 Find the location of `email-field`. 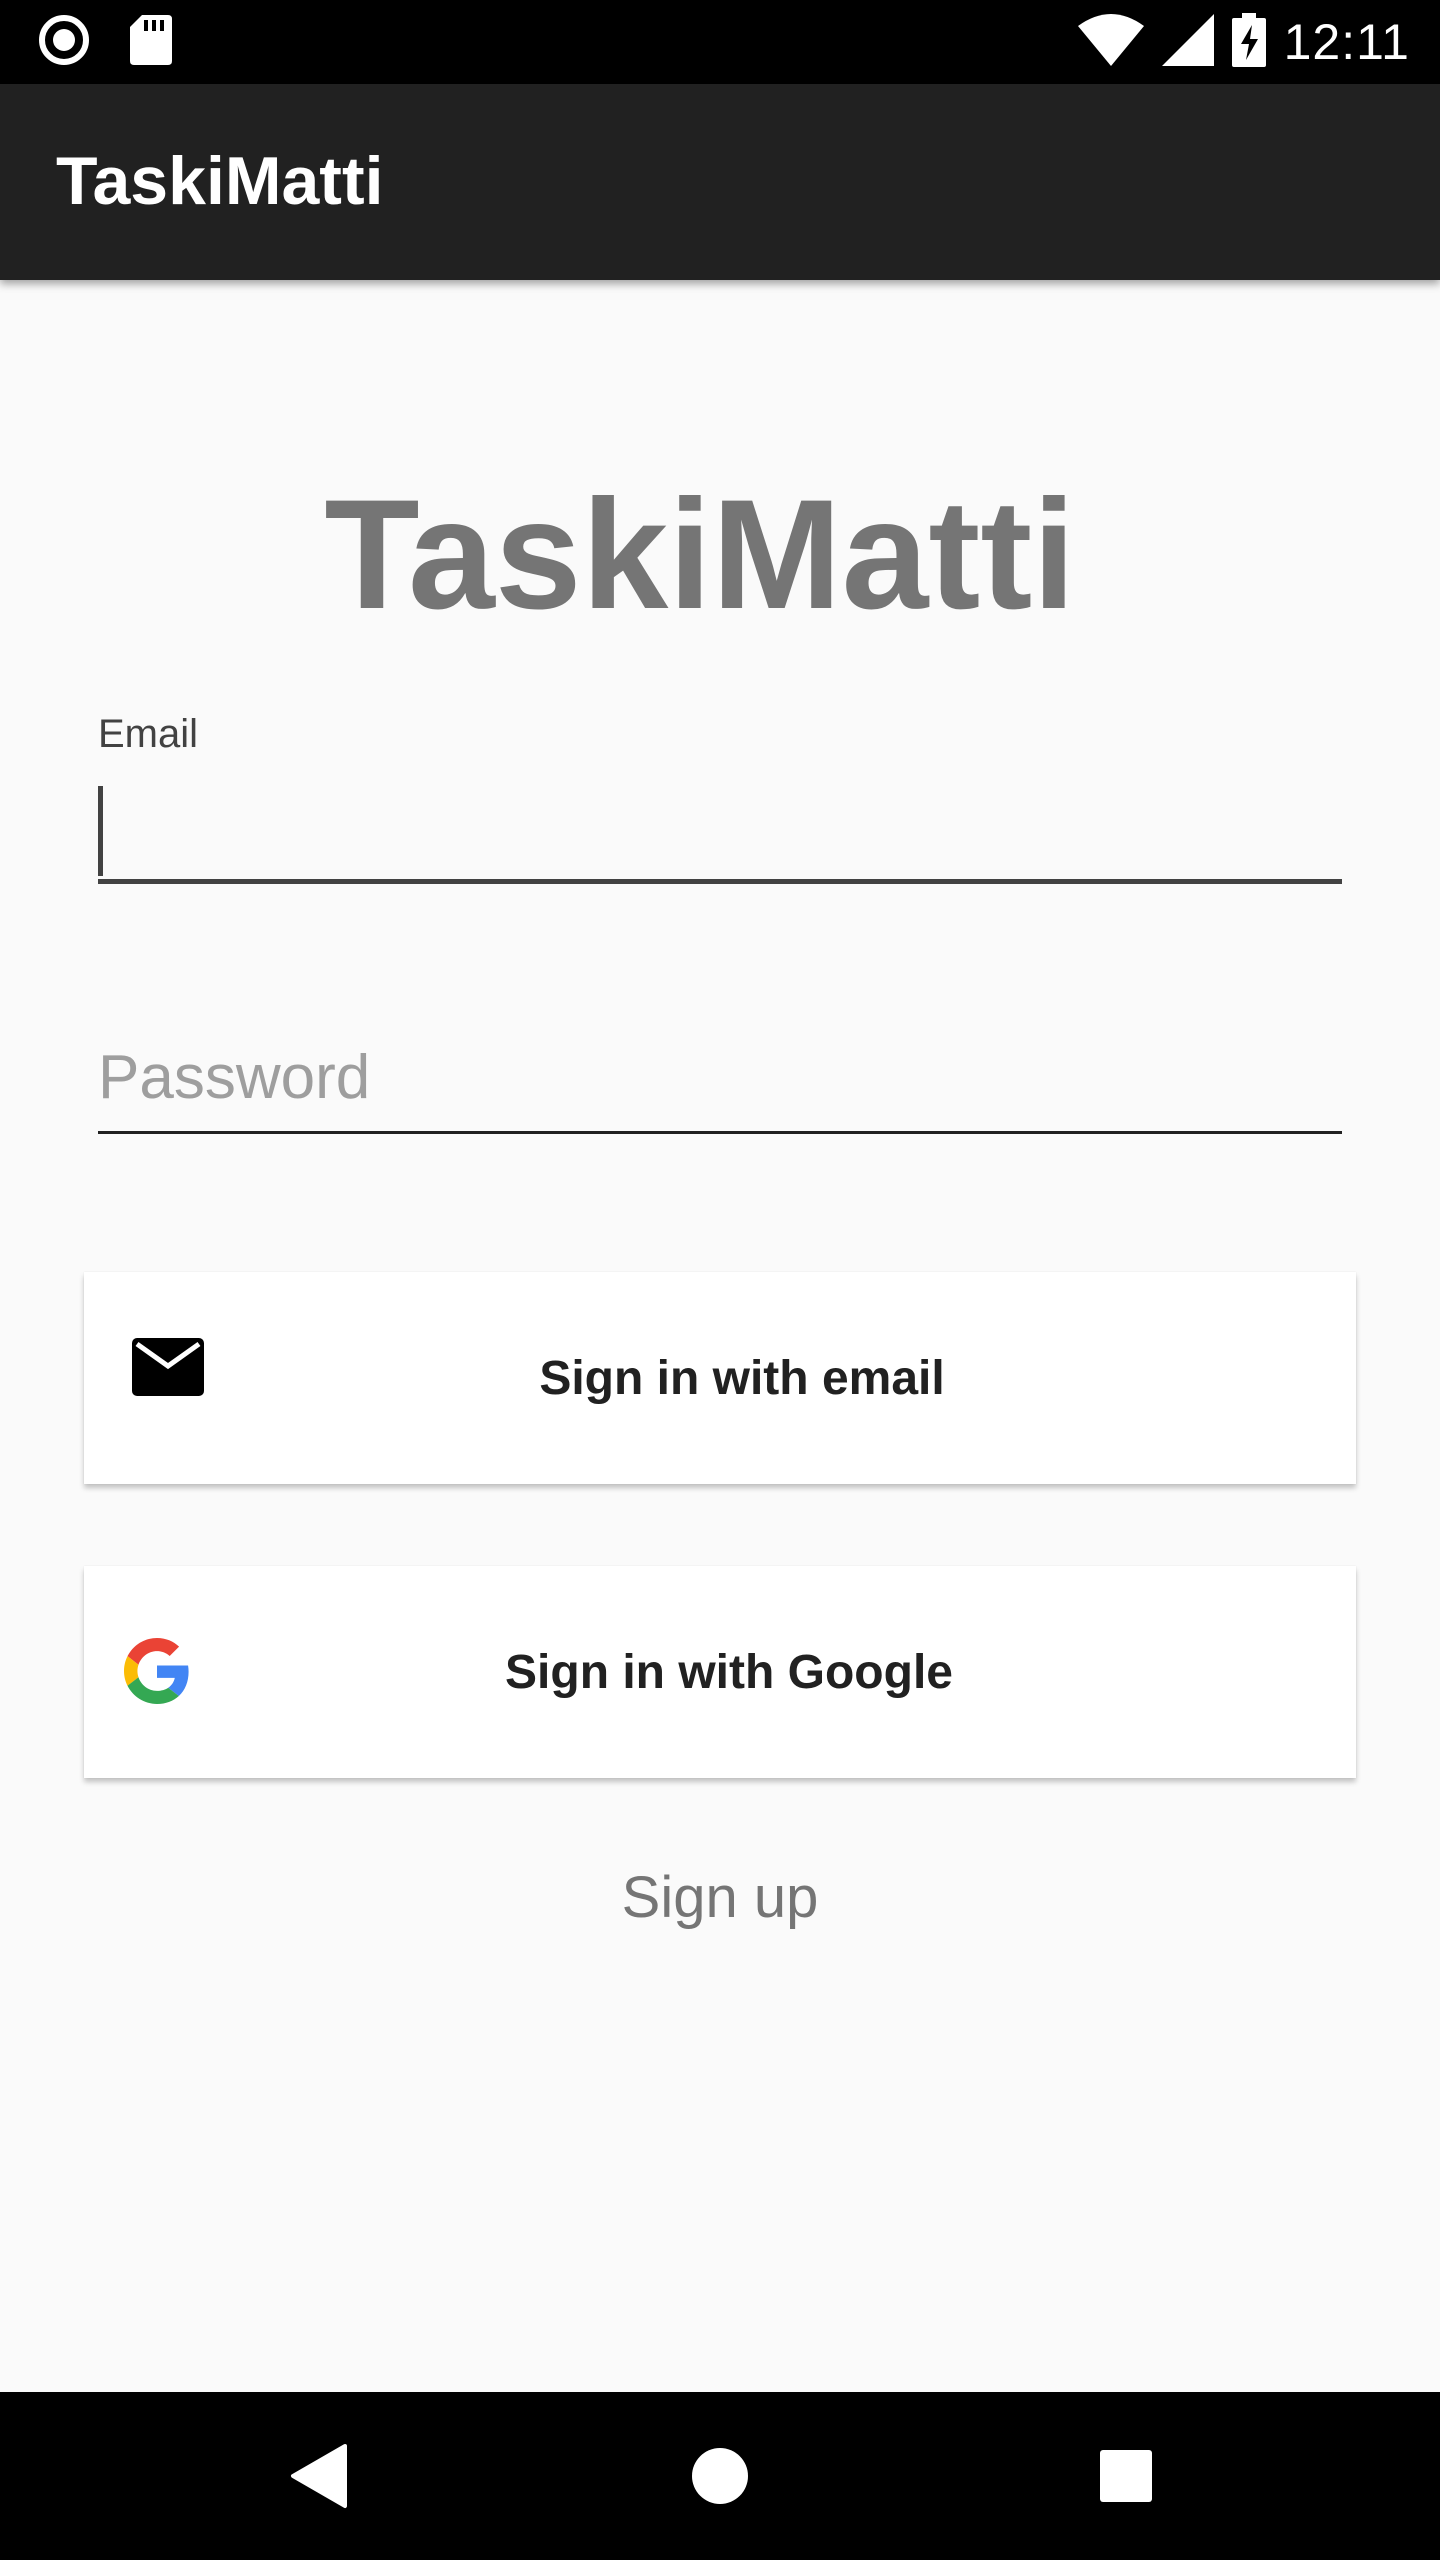

email-field is located at coordinates (720, 832).